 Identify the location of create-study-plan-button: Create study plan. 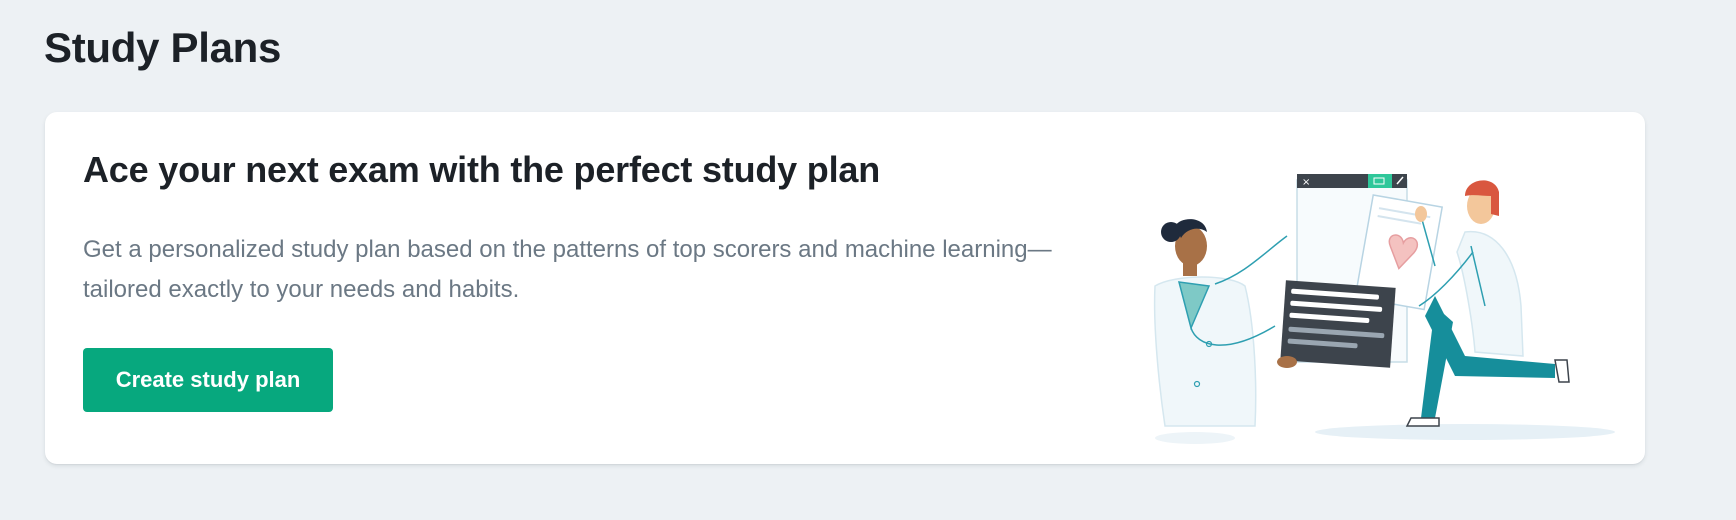
(208, 380).